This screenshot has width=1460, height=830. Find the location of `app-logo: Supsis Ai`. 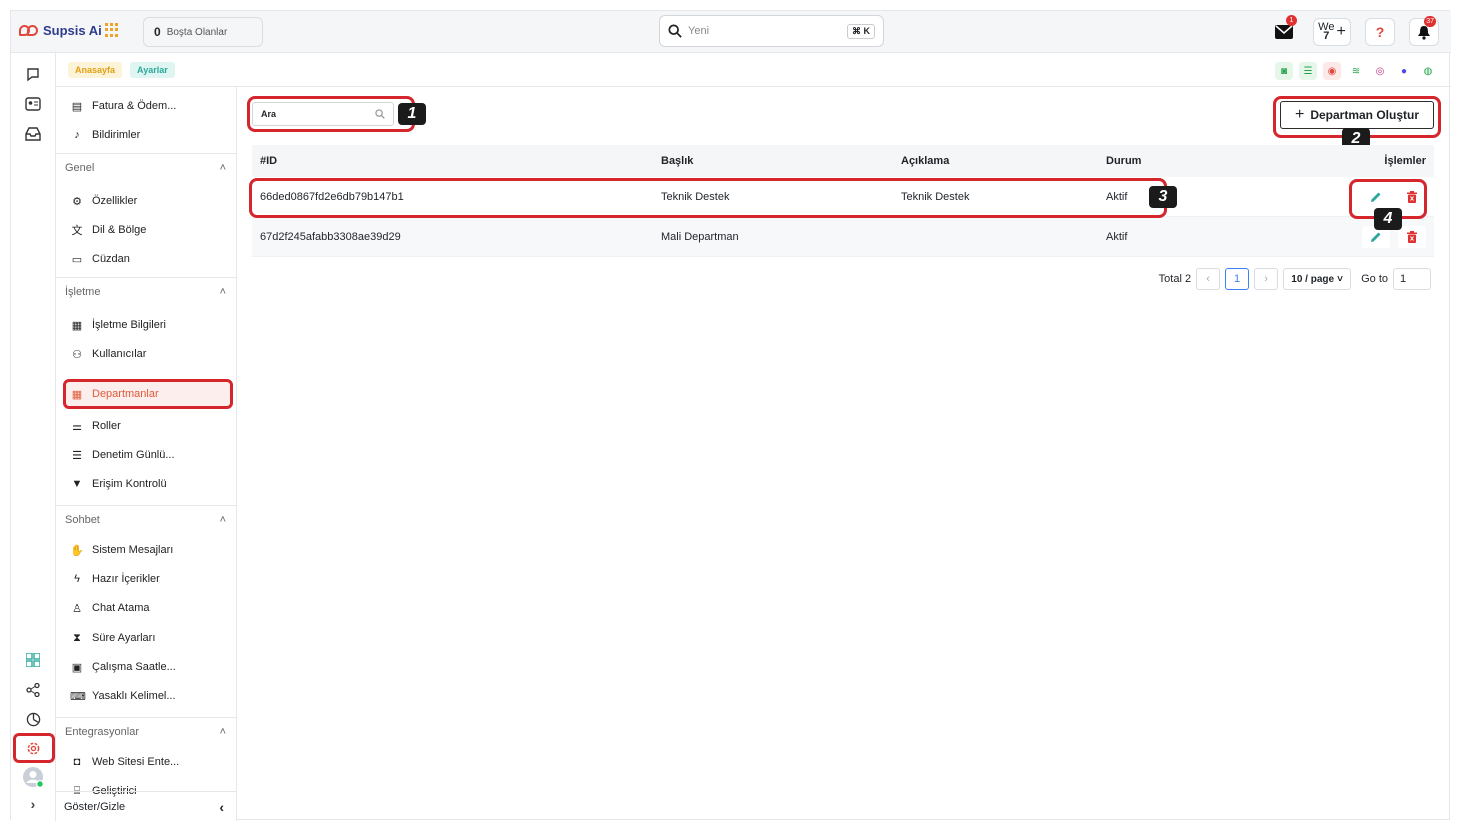

app-logo: Supsis Ai is located at coordinates (60, 30).